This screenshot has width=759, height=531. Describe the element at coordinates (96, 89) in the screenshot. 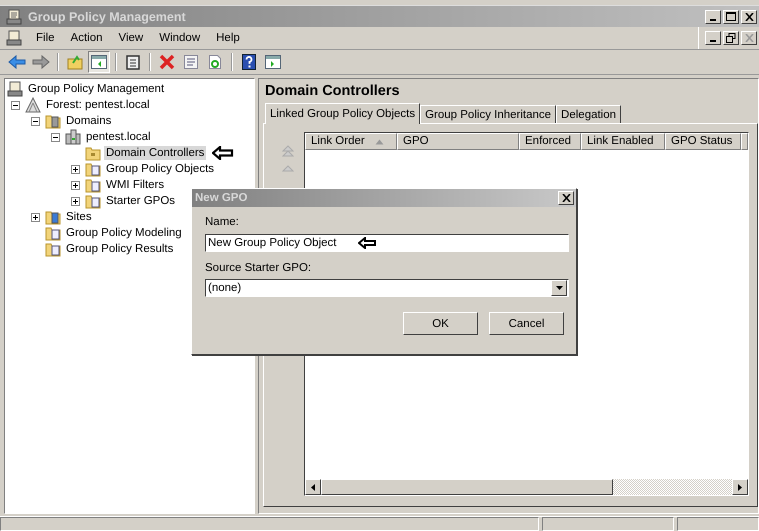

I see `tree-item: Group Policy Management` at that location.